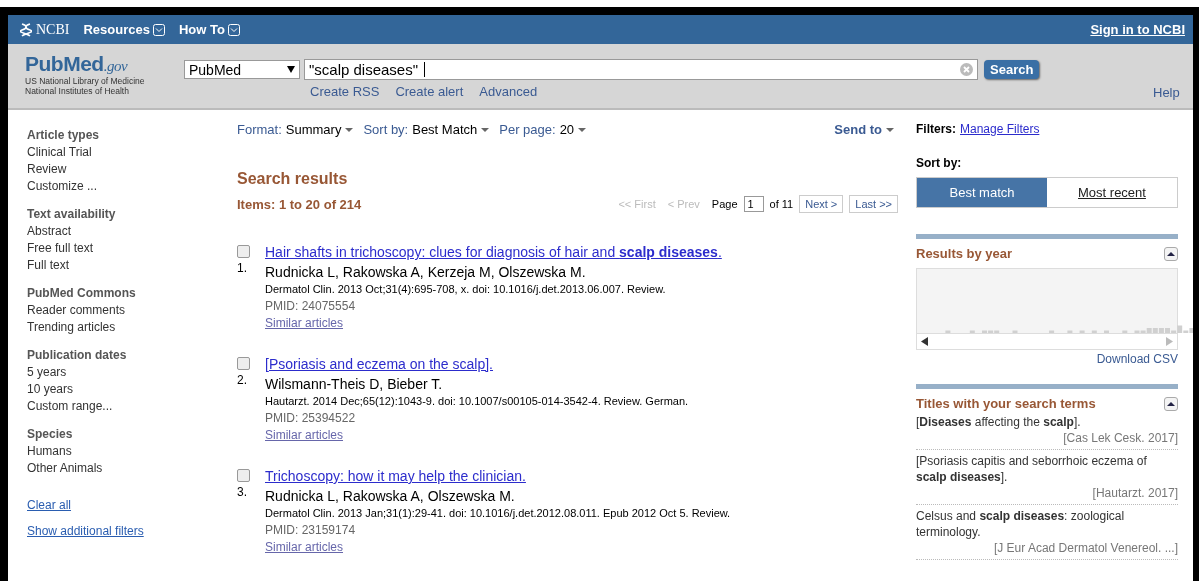  Describe the element at coordinates (1012, 69) in the screenshot. I see `search-button: Search` at that location.